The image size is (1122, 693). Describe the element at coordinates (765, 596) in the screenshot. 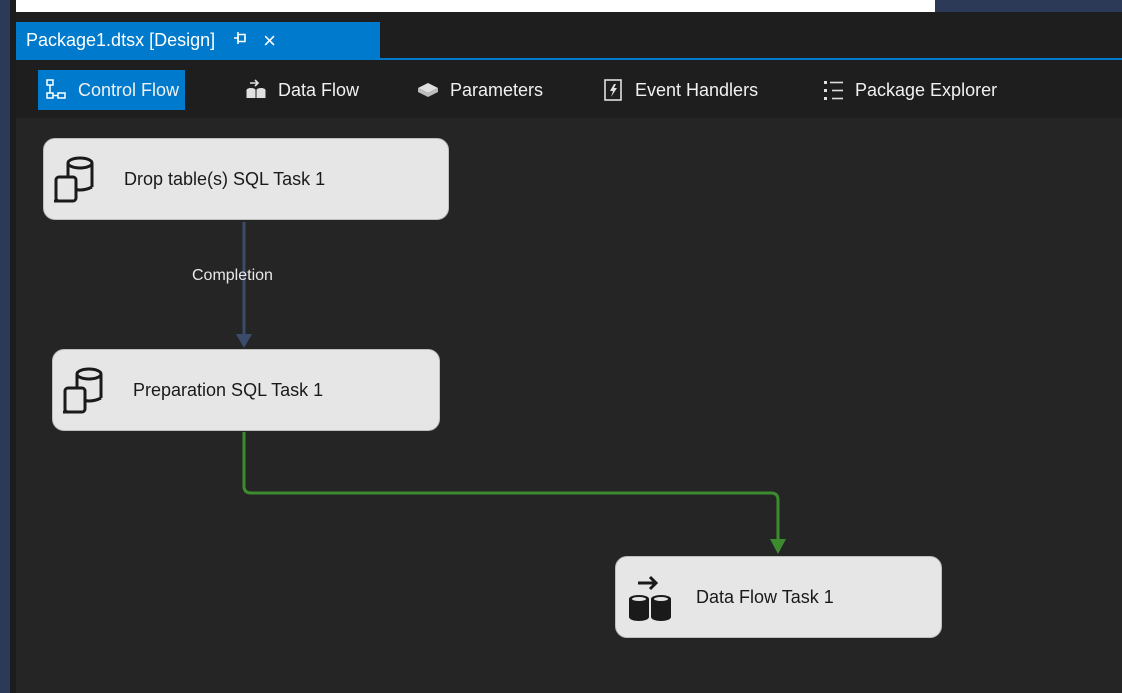

I see `task-label: Data Flow Task 1` at that location.